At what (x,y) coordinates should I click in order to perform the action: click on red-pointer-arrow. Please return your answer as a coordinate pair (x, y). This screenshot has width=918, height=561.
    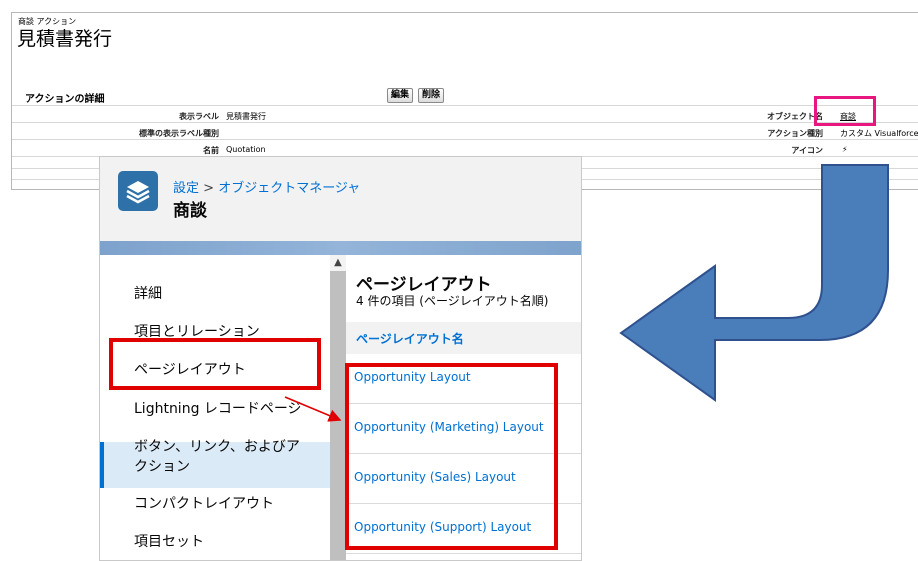
    Looking at the image, I should click on (313, 409).